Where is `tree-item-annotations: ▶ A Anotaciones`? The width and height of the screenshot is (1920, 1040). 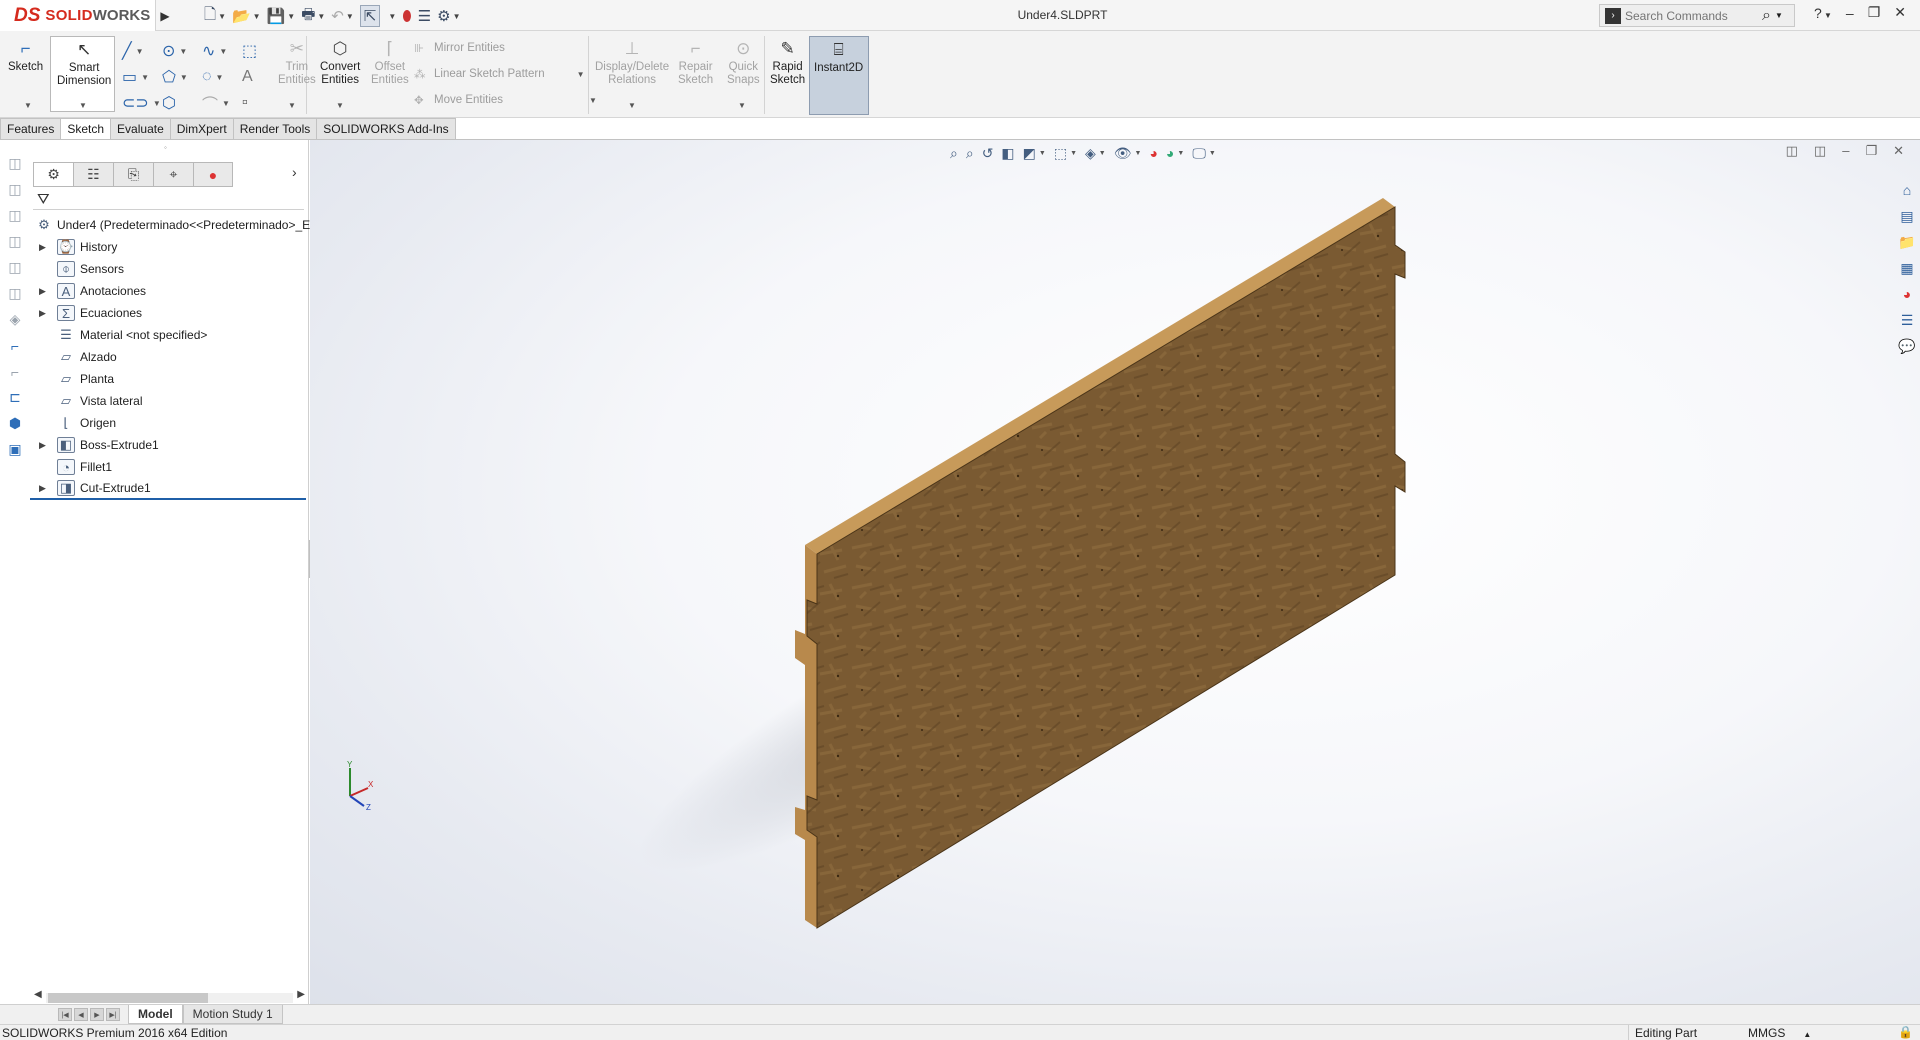
tree-item-annotations: ▶ A Anotaciones is located at coordinates (169, 291).